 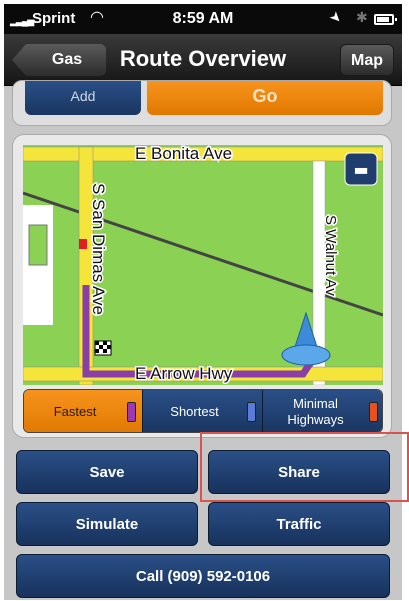 I want to click on top-button-panel: Add Go, so click(x=202, y=103).